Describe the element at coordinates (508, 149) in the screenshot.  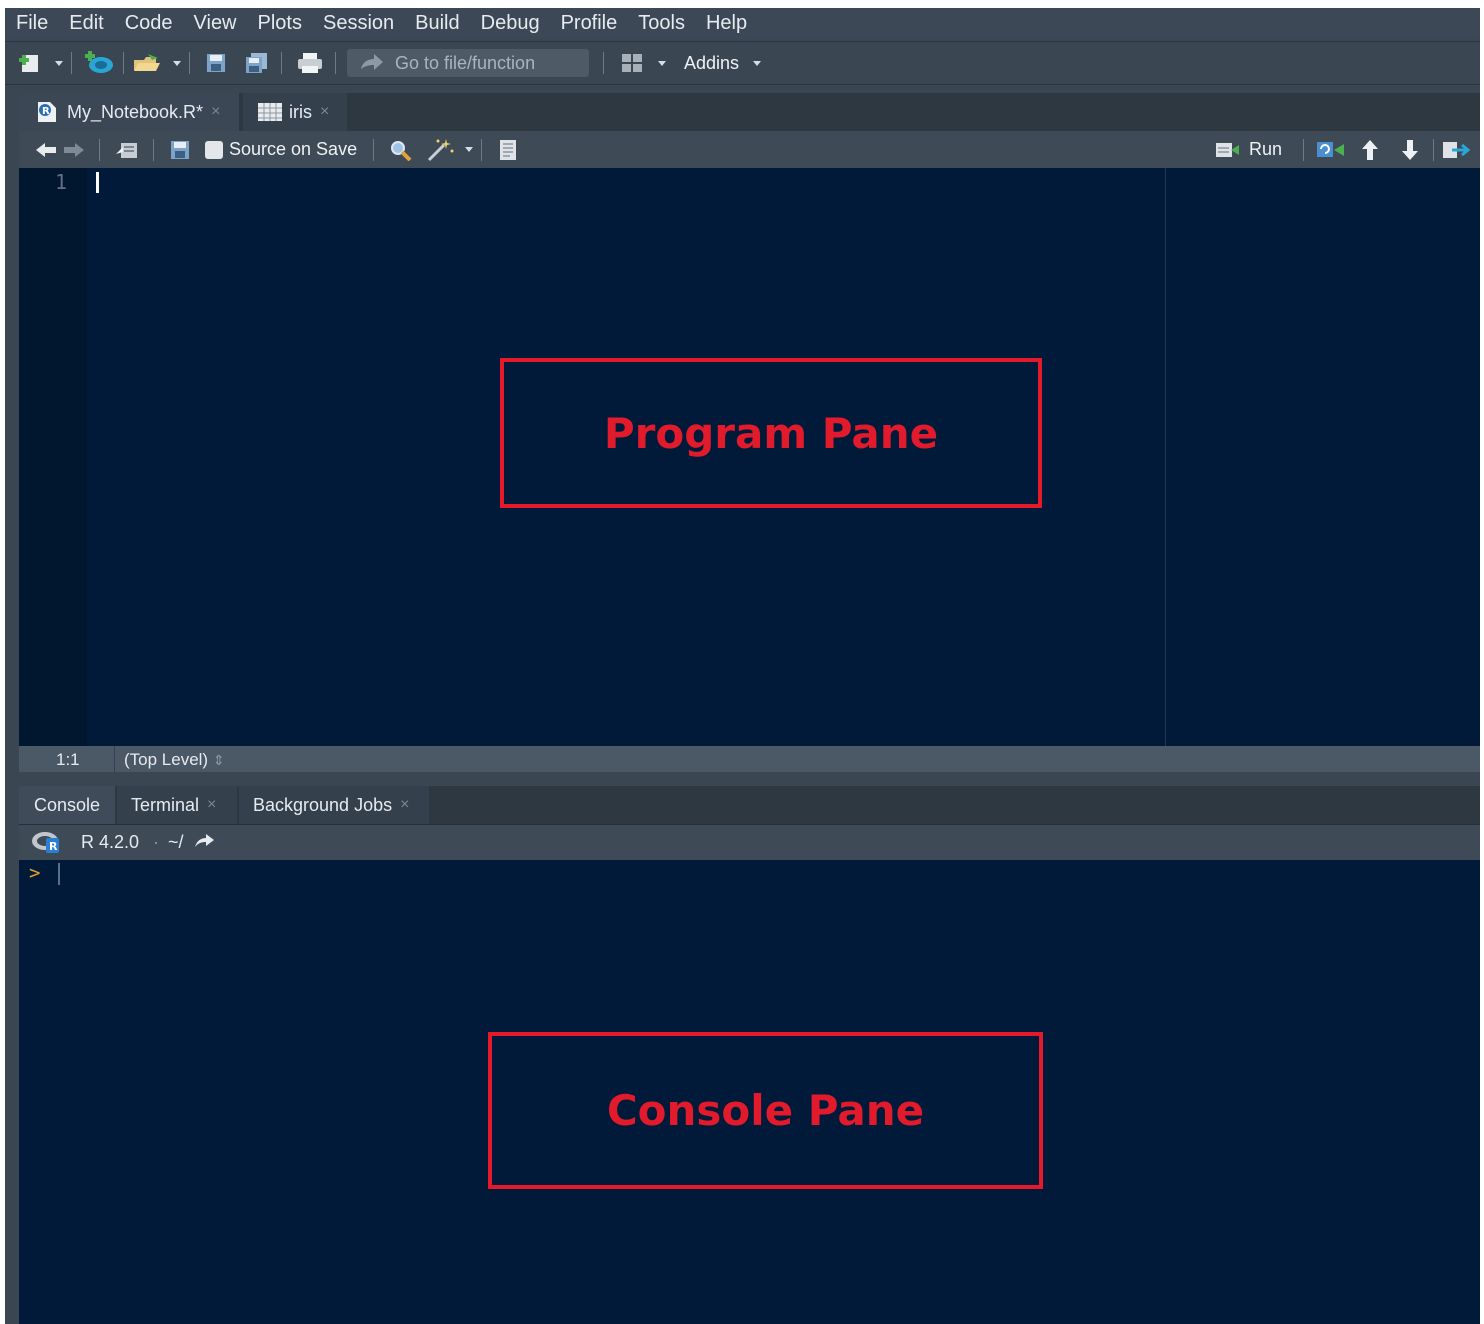
I see `compile-report-button` at that location.